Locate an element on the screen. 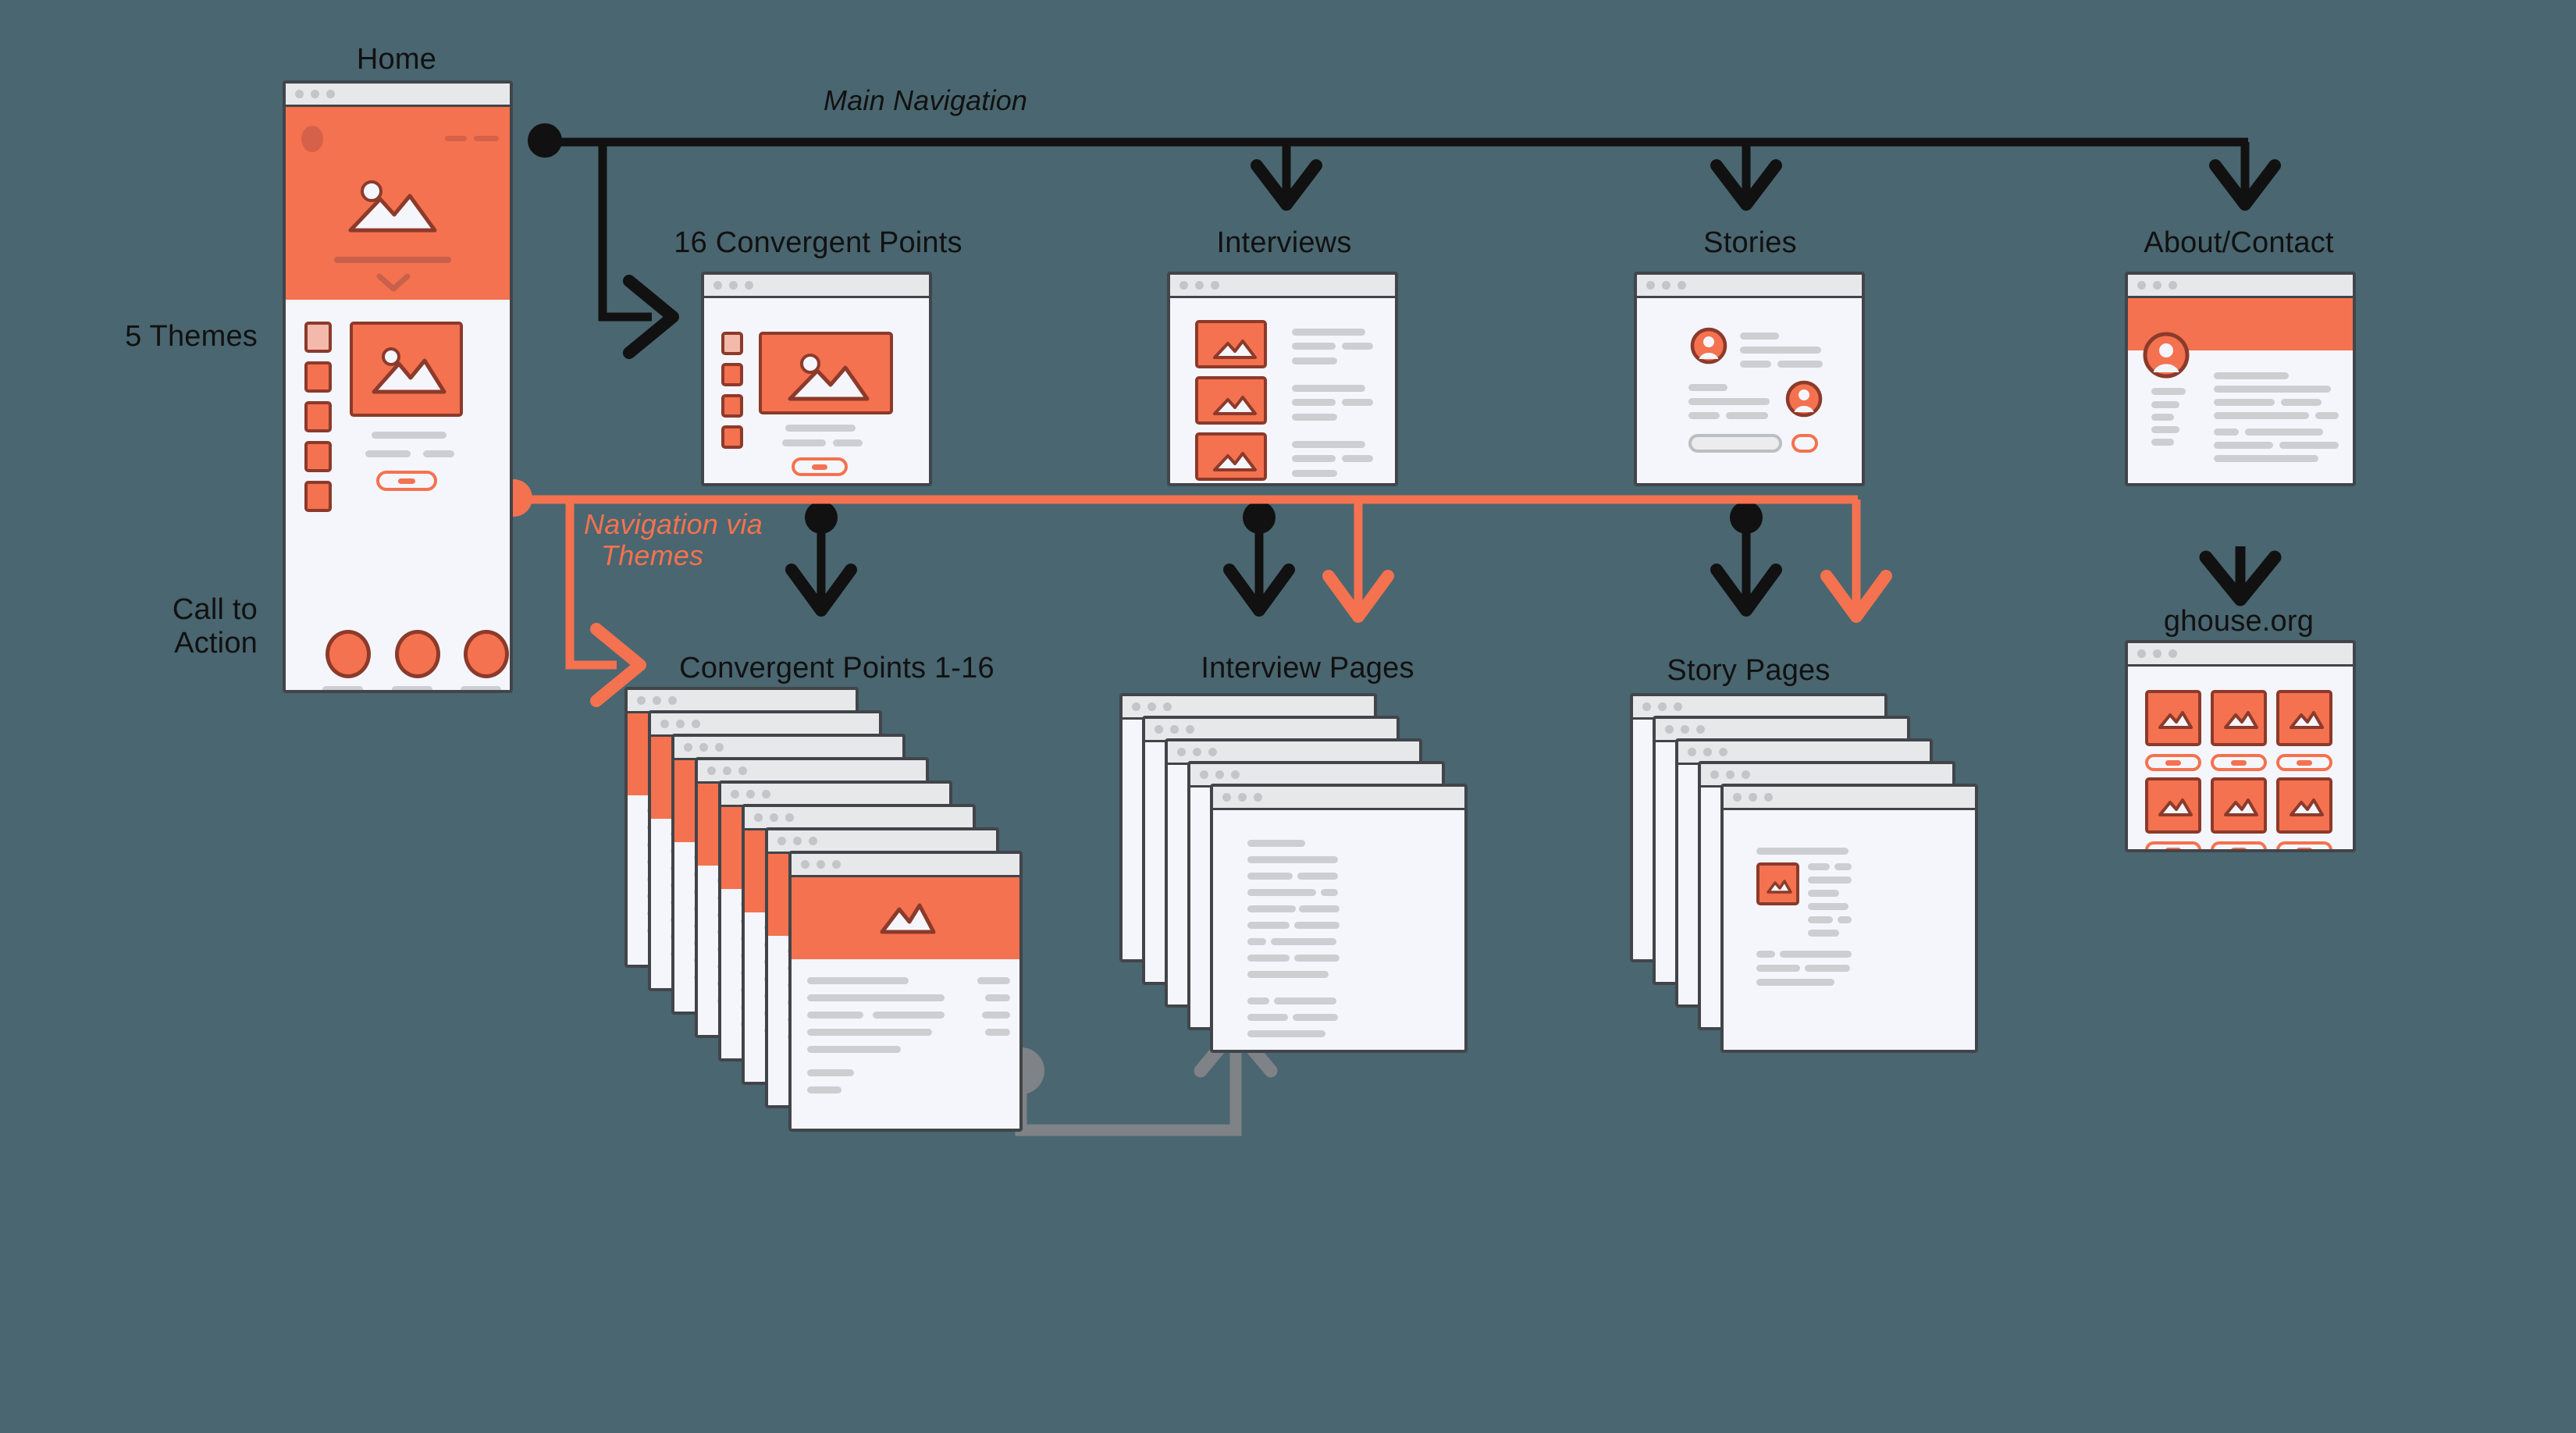  browser-chrome is located at coordinates (817, 286).